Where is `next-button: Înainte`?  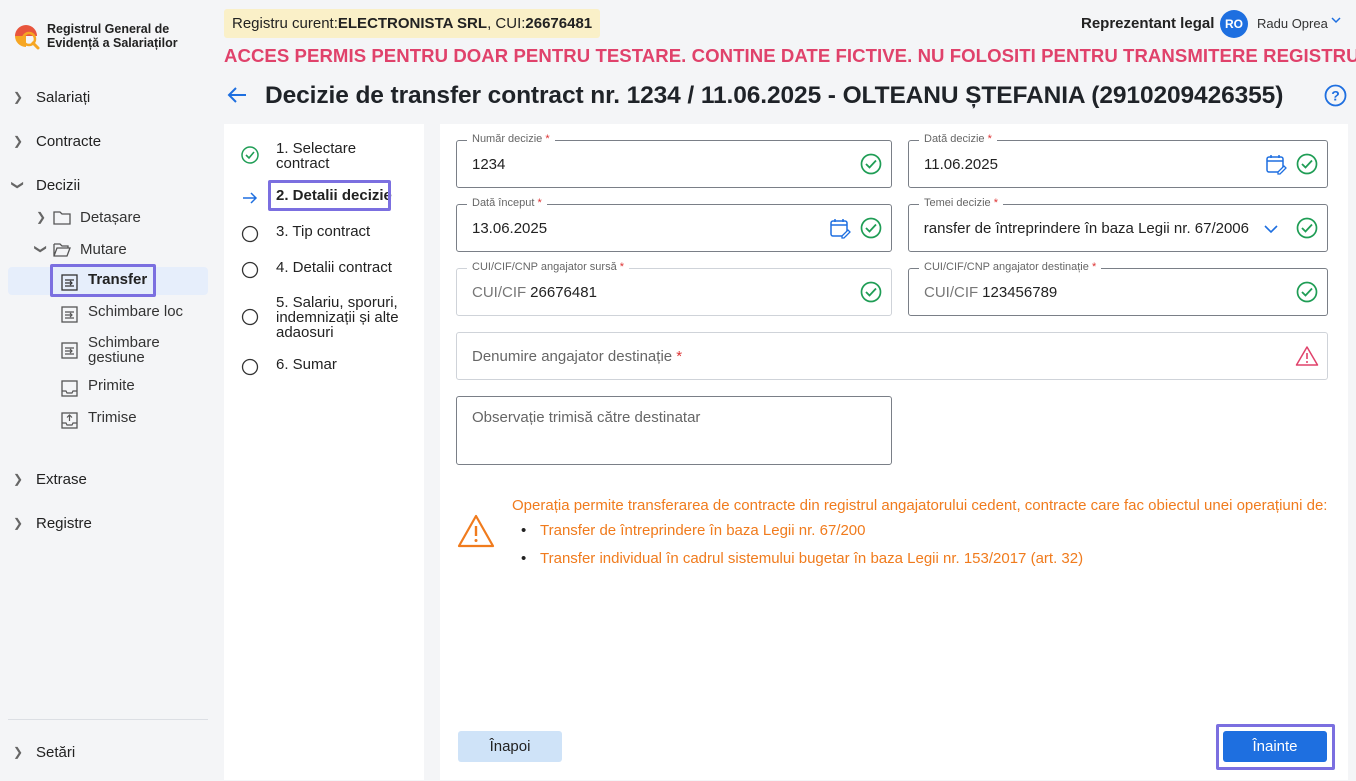 next-button: Înainte is located at coordinates (1275, 746).